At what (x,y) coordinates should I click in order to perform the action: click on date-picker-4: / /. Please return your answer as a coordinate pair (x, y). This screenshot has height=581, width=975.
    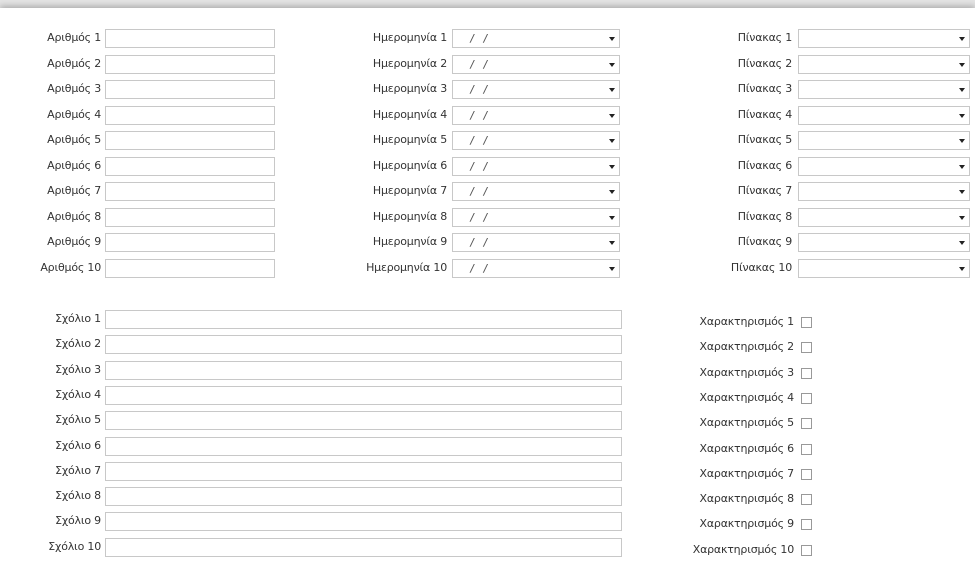
    Looking at the image, I should click on (536, 115).